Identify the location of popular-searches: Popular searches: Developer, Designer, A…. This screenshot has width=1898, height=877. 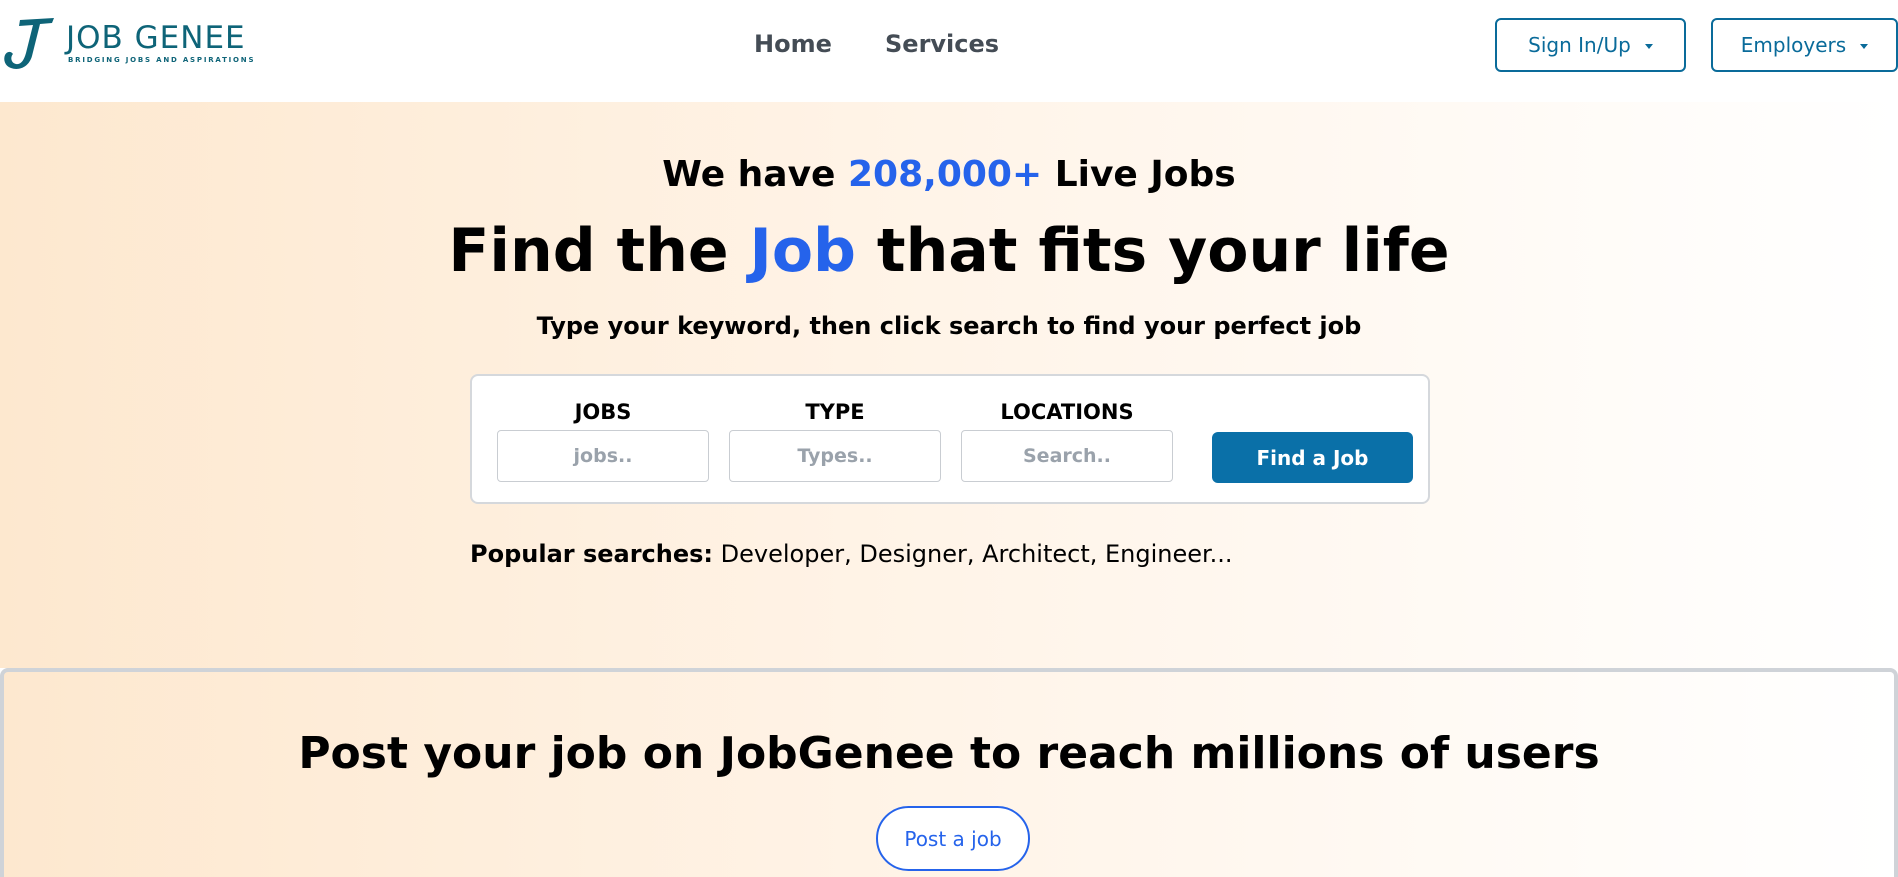
(851, 554).